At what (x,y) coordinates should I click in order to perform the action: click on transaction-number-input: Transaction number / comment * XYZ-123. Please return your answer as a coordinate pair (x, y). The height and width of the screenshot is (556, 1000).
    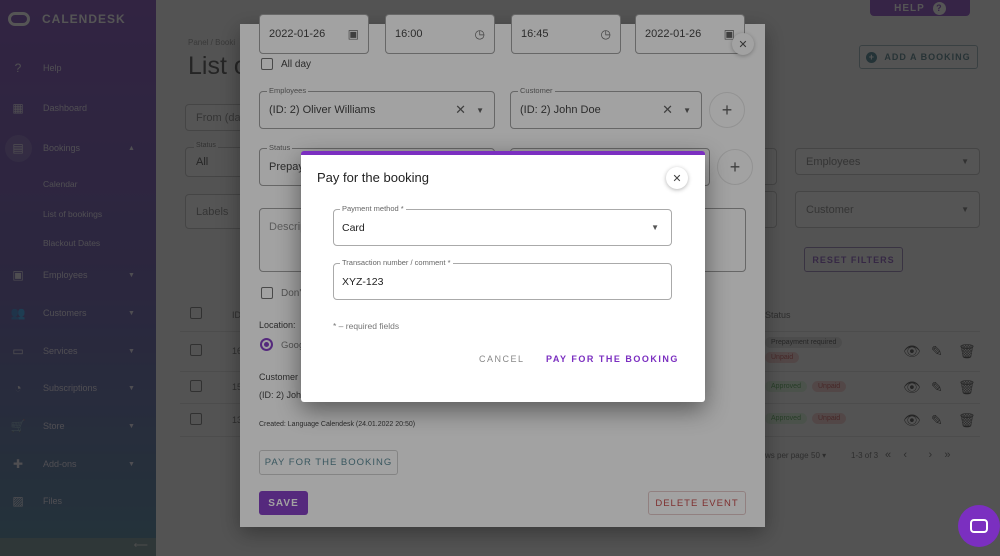
    Looking at the image, I should click on (502, 279).